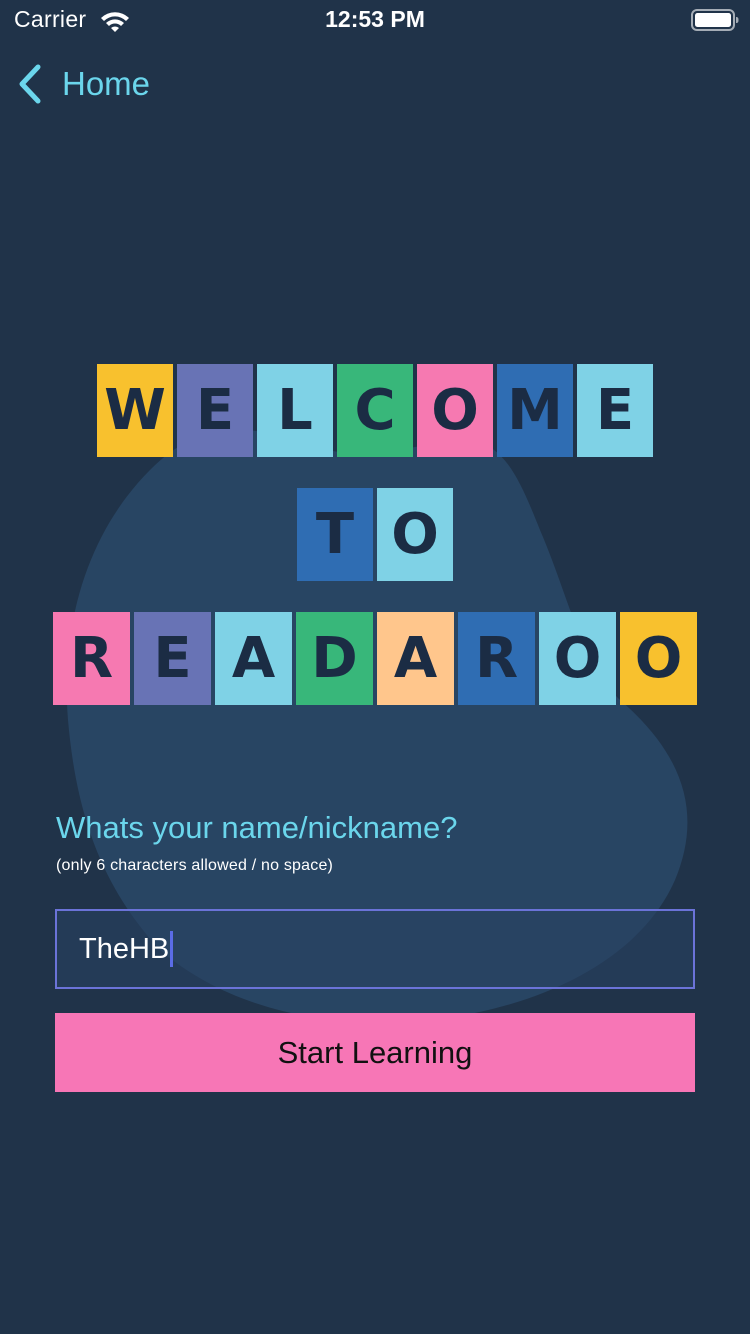 The image size is (750, 1334). I want to click on letter-tile: L, so click(295, 410).